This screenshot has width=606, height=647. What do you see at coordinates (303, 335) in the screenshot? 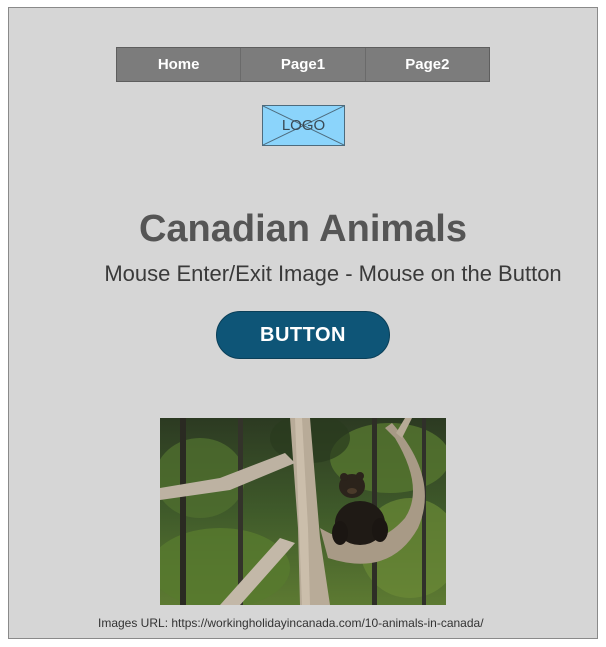
I see `main-button: BUTTON` at bounding box center [303, 335].